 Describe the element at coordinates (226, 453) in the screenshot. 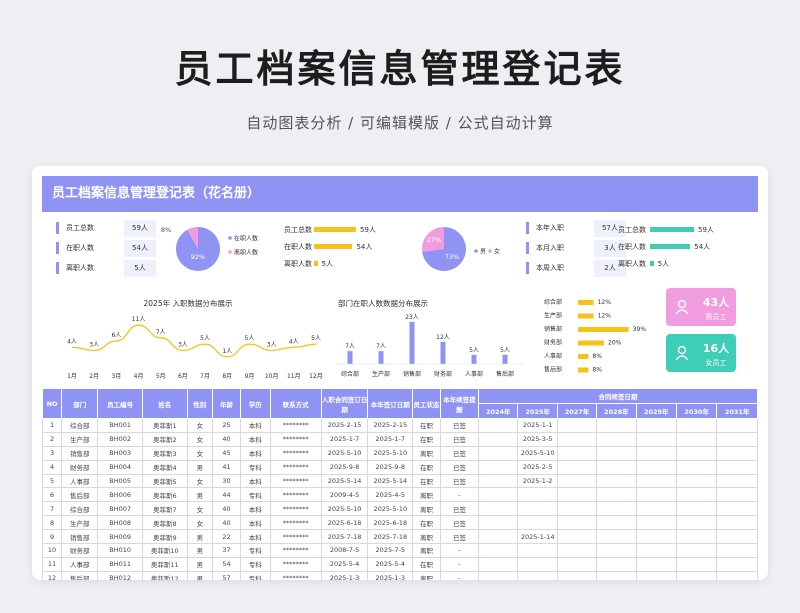

I see `table-cell: 45` at that location.